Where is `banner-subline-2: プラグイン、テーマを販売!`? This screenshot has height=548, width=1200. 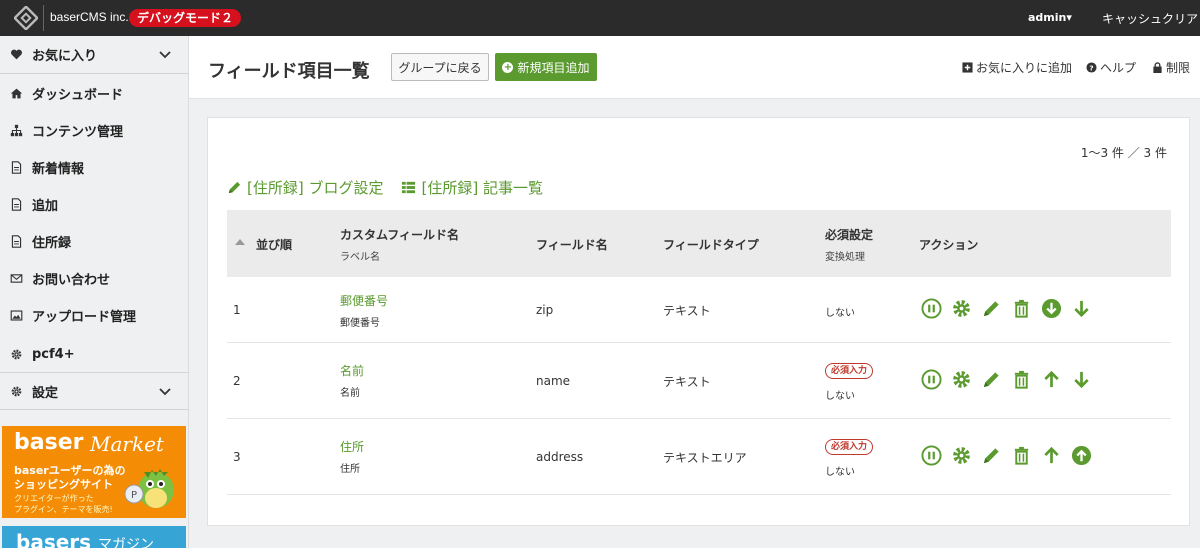
banner-subline-2: プラグイン、テーマを販売! is located at coordinates (63, 509).